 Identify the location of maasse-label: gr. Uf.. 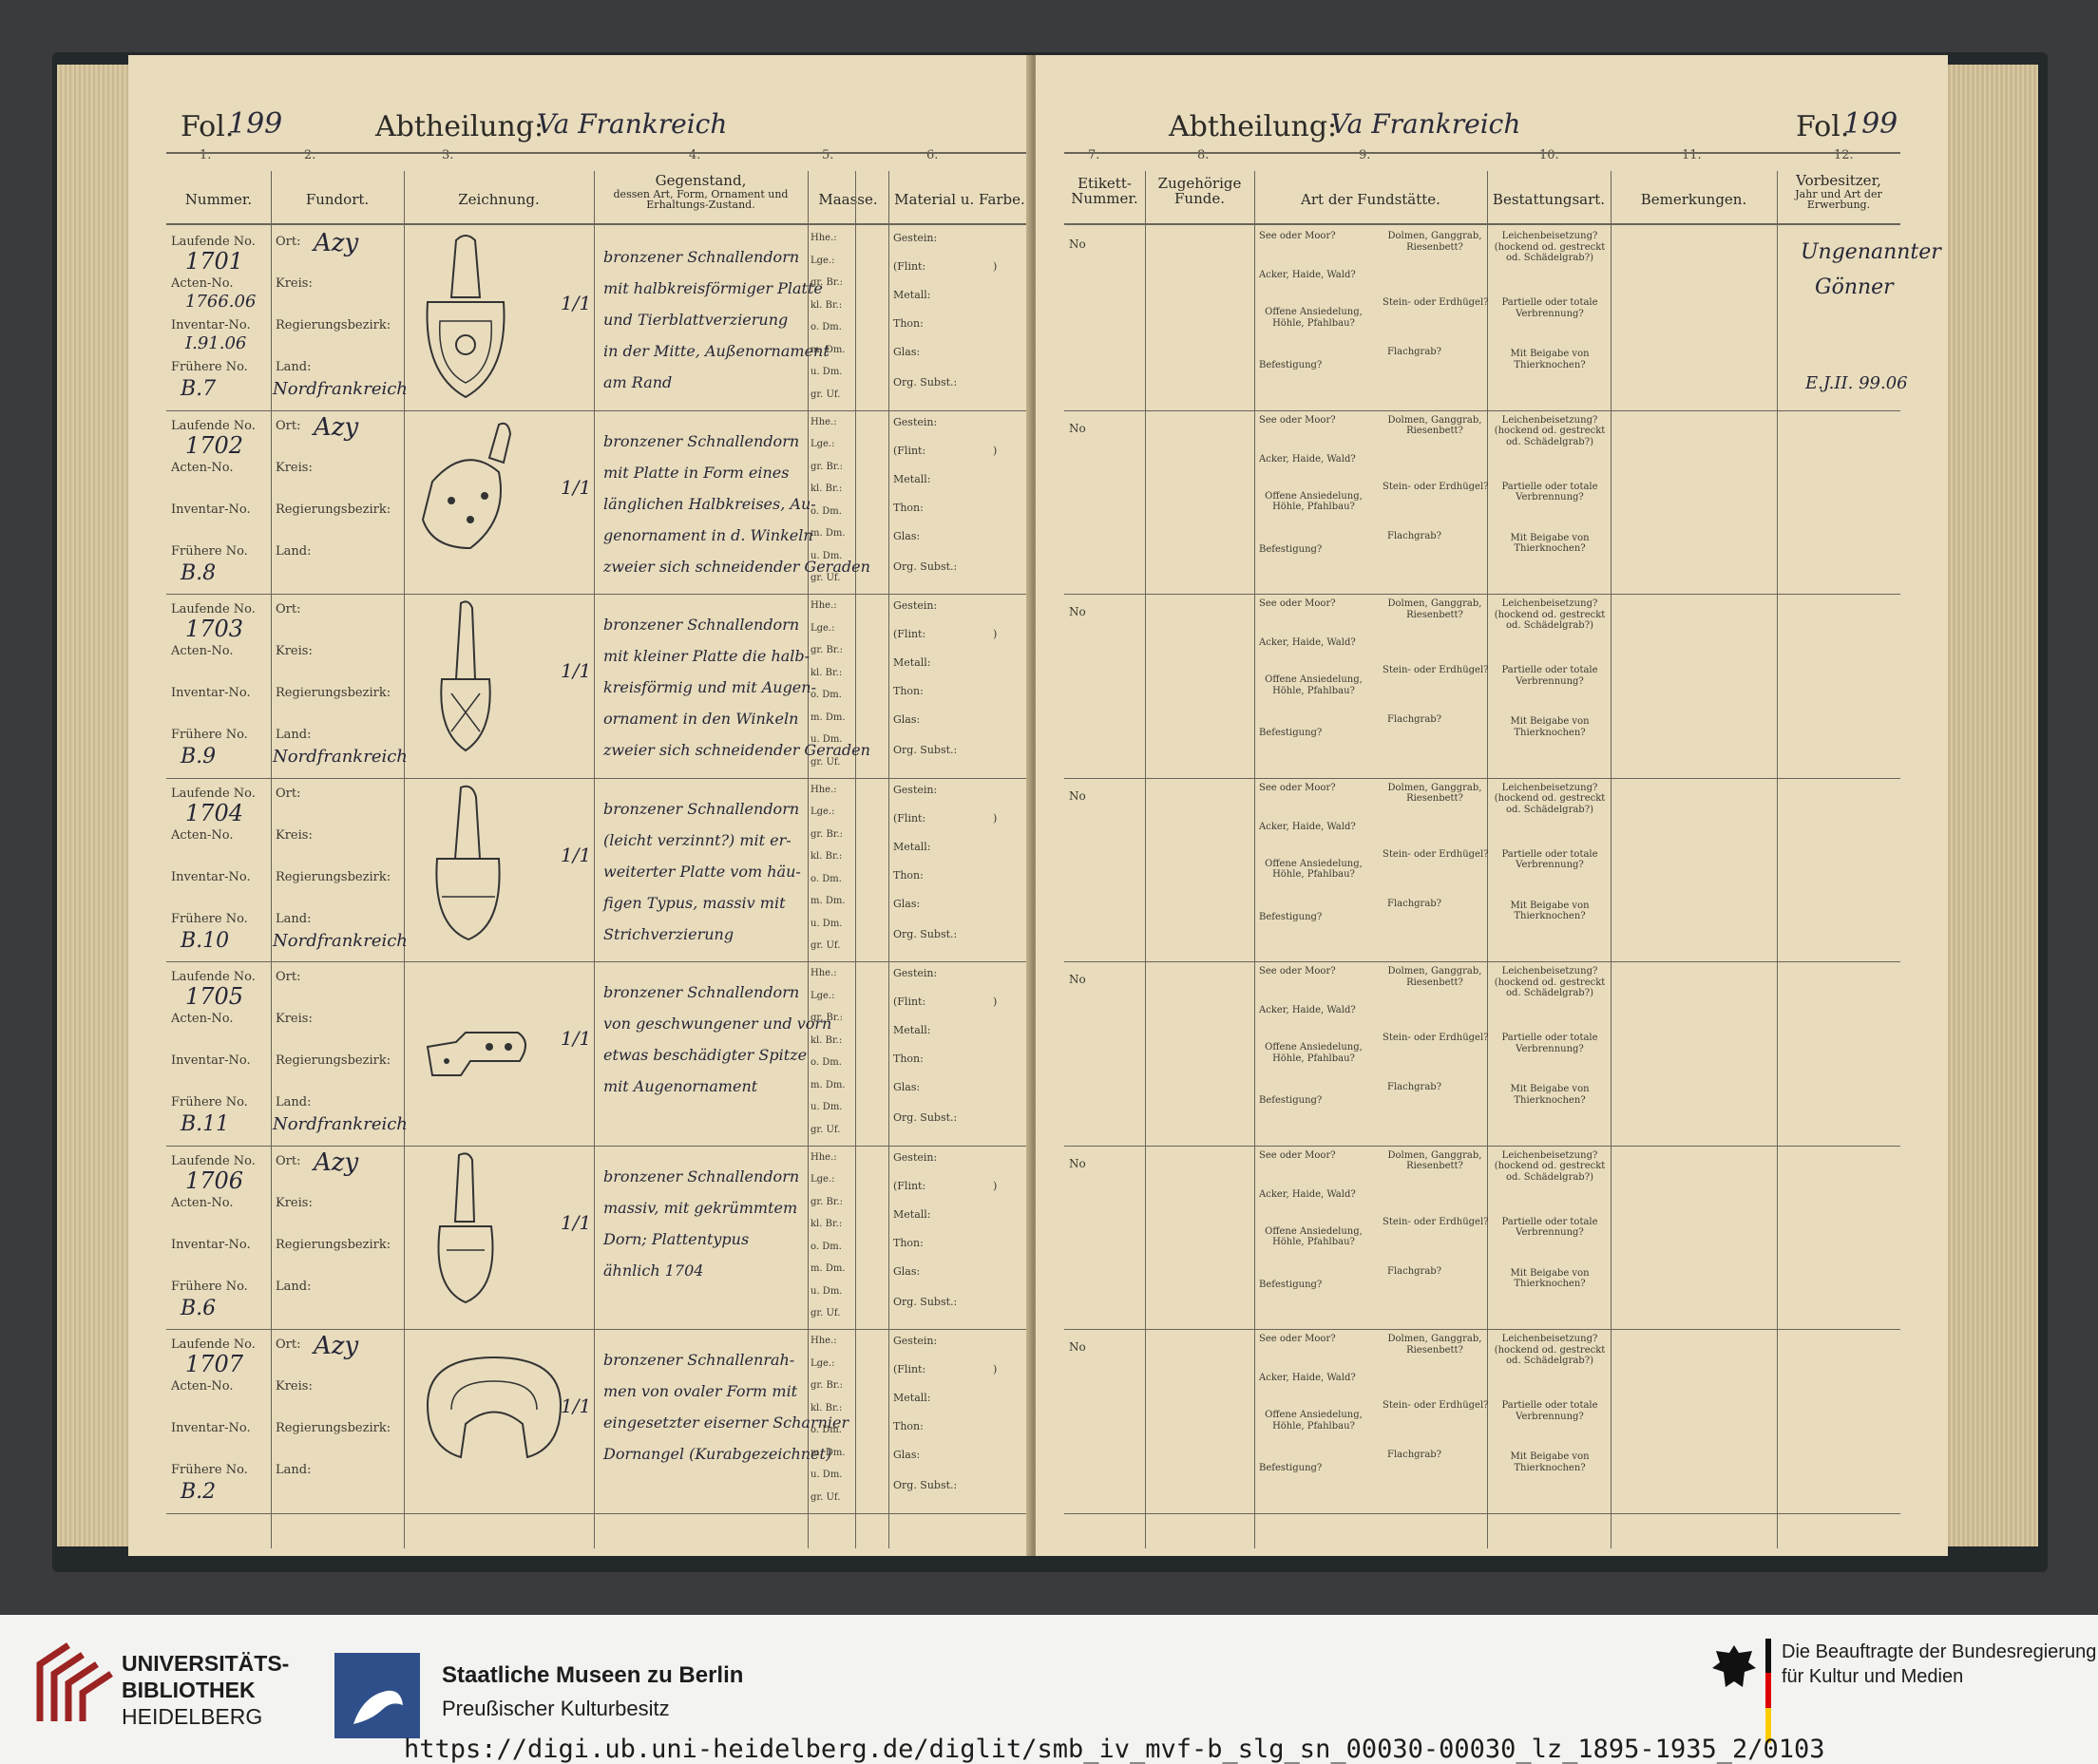
(826, 394).